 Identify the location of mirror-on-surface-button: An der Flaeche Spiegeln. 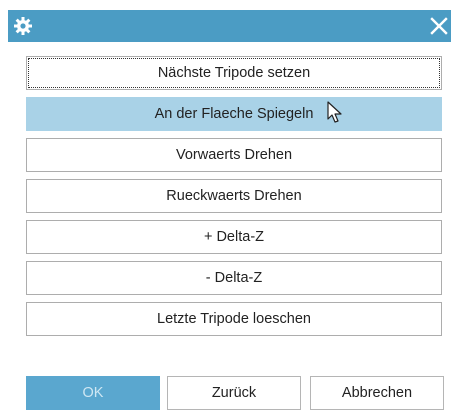
(234, 114).